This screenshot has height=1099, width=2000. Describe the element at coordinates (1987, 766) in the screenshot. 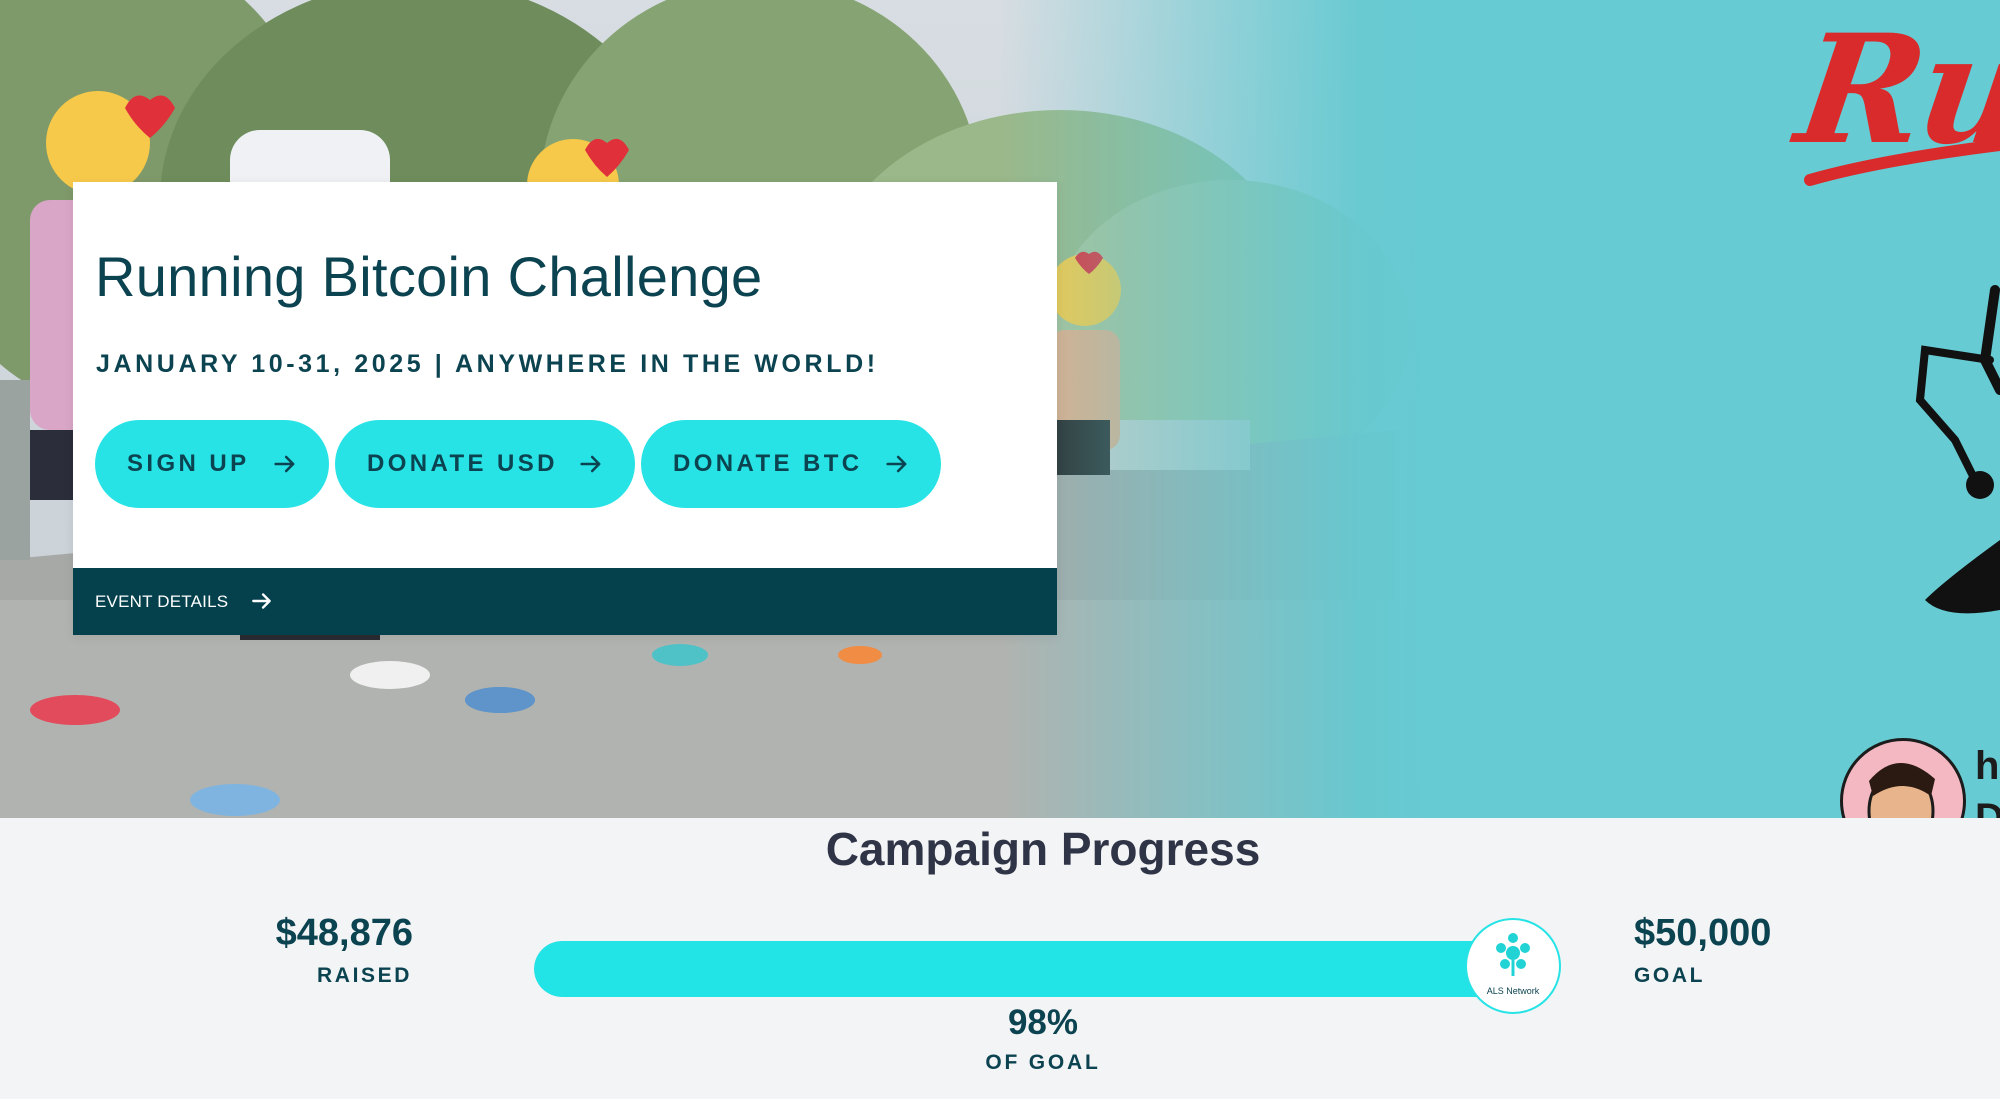

I see `poster-caption-line-1: h` at that location.